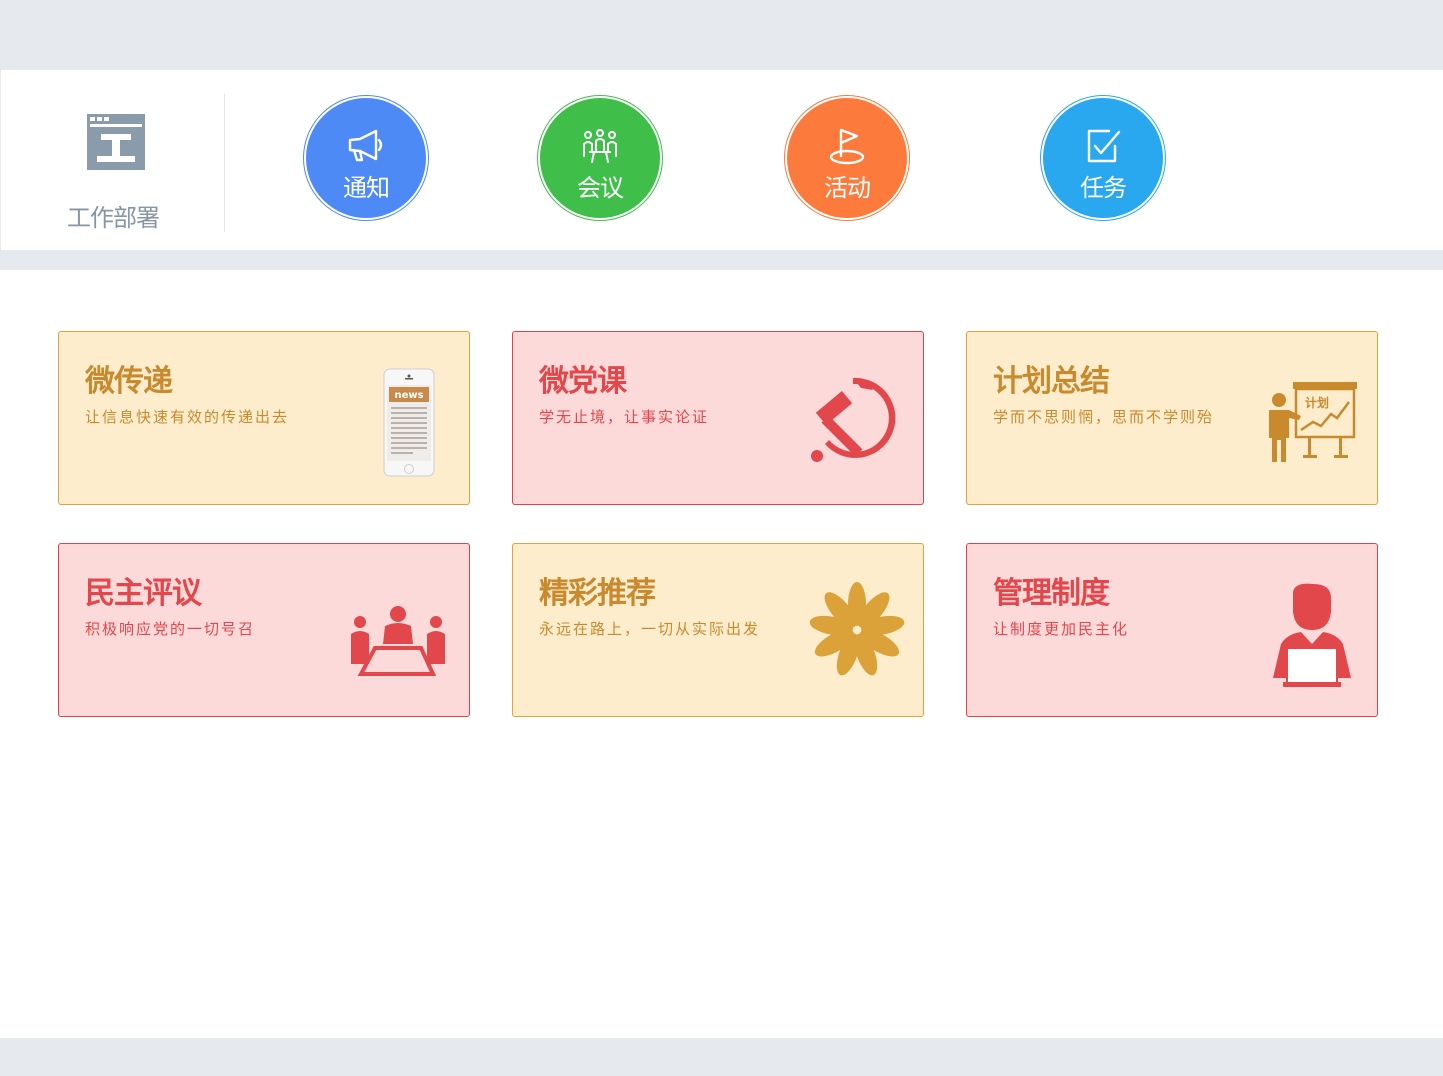 The image size is (1443, 1076). I want to click on card-democratic-review: 民主评议 积极响应党的一切号召, so click(264, 630).